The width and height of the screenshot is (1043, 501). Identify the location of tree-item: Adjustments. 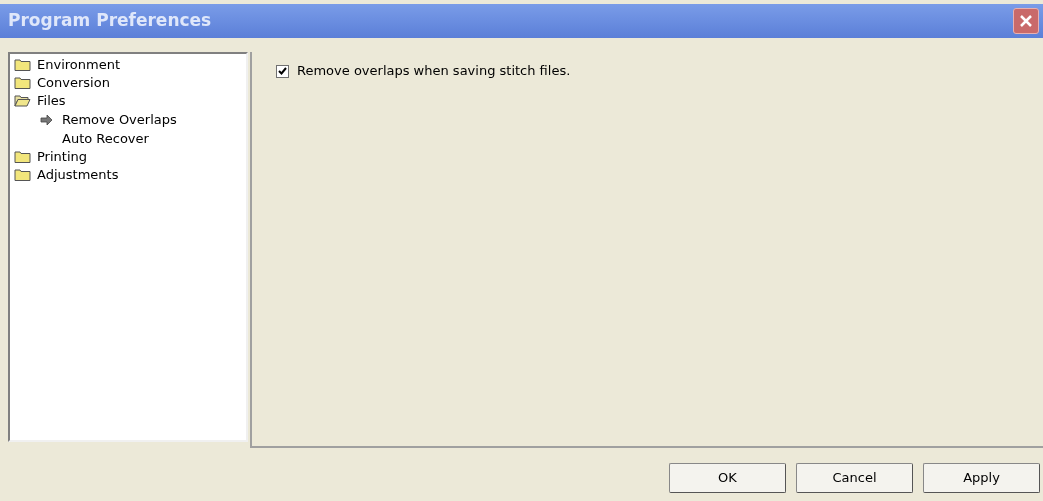
(130, 175).